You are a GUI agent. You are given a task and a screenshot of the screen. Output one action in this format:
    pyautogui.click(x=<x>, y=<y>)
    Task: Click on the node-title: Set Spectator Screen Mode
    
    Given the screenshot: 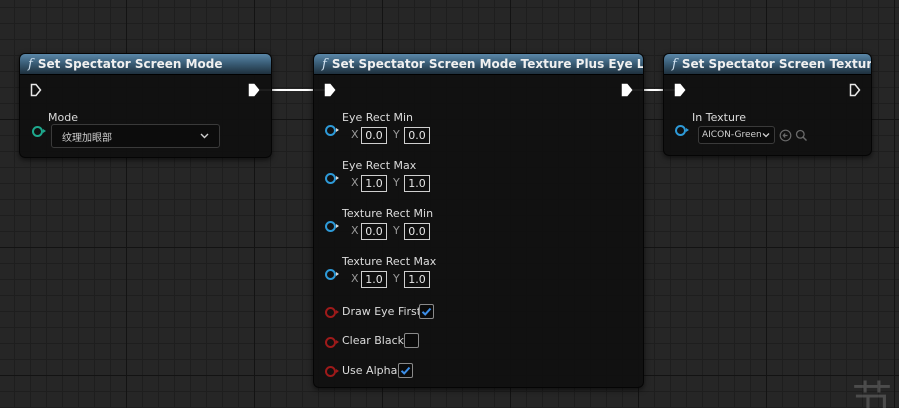 What is the action you would take?
    pyautogui.click(x=130, y=64)
    